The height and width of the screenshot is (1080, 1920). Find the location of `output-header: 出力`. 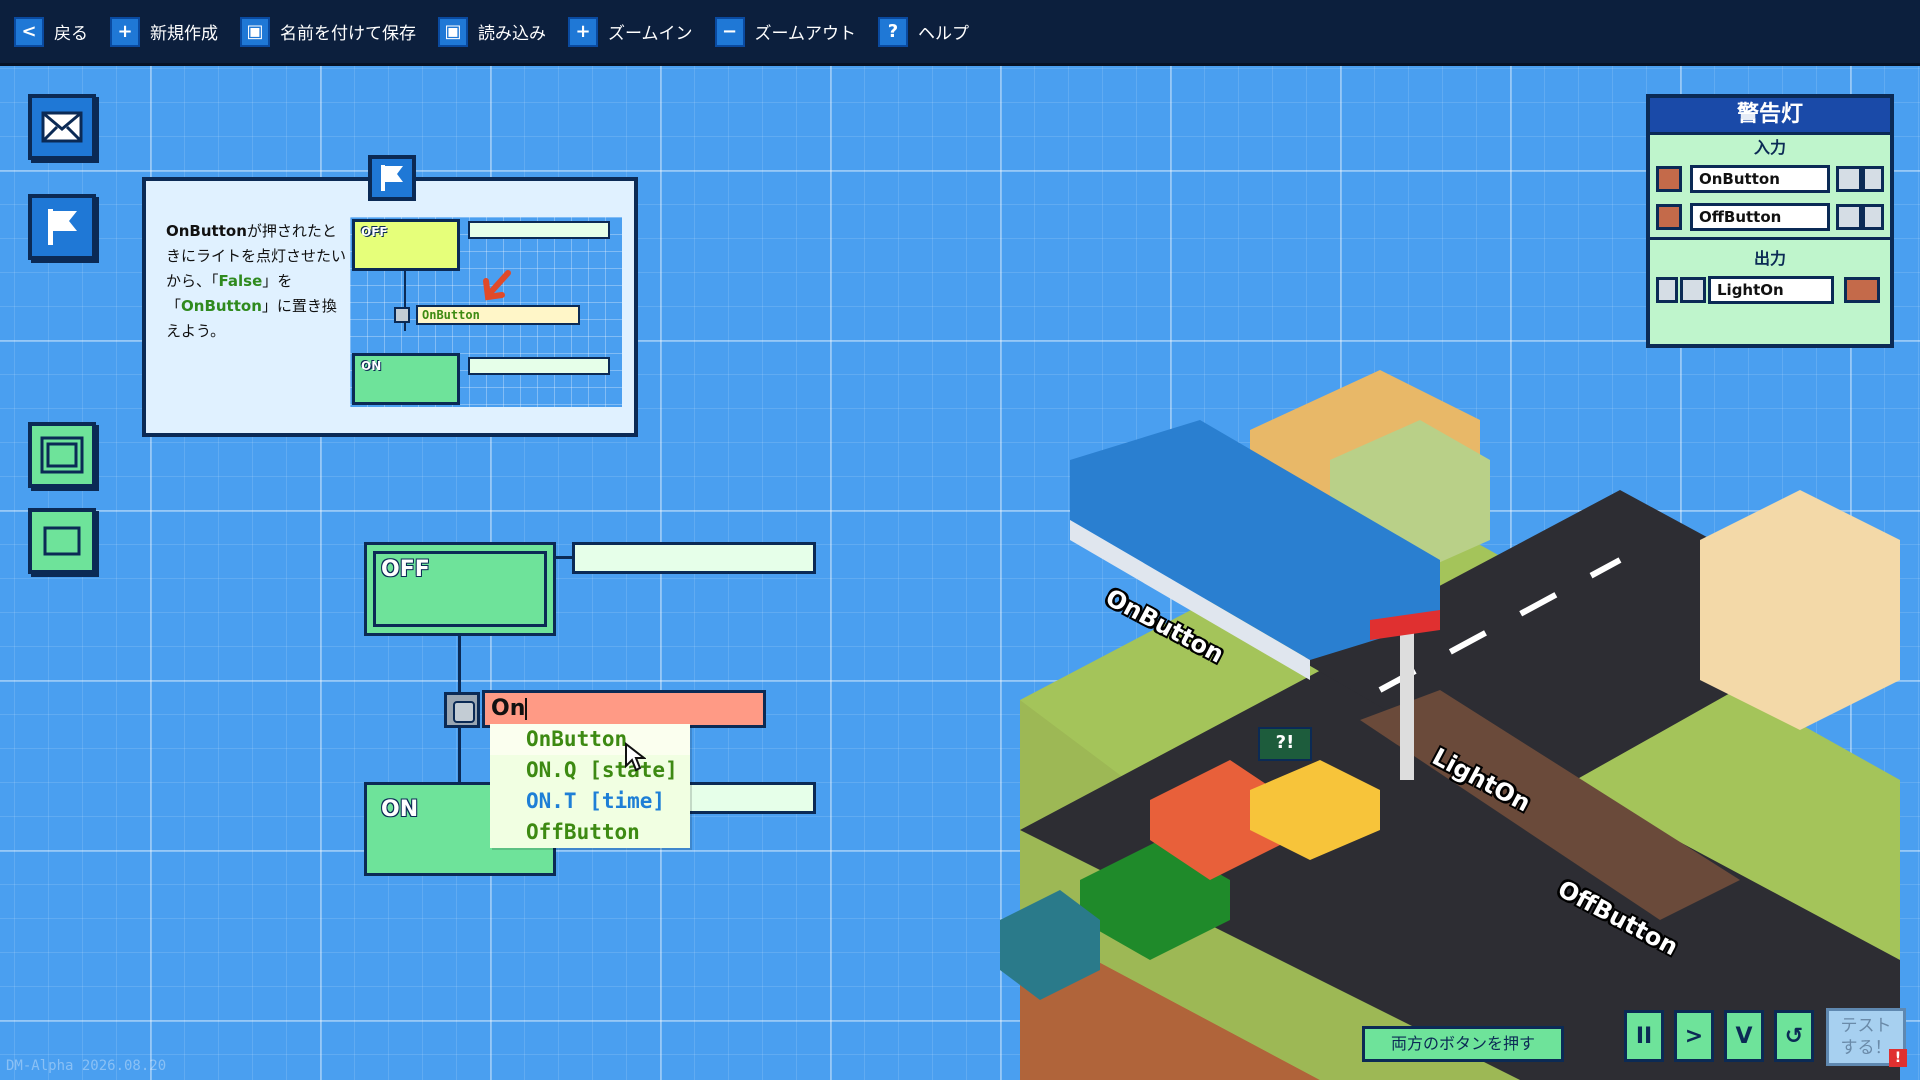

output-header: 出力 is located at coordinates (1769, 258).